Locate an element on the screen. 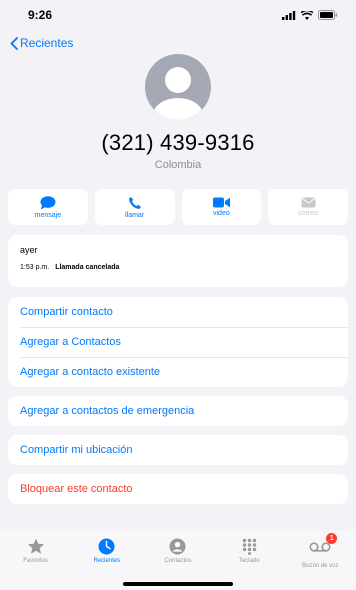  share-contact-item: Compartir contacto is located at coordinates (178, 312).